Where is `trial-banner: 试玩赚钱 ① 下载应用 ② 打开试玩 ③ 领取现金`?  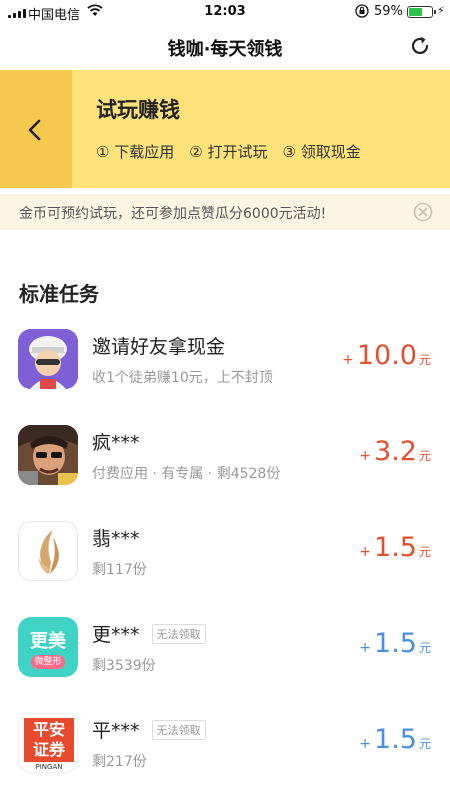
trial-banner: 试玩赚钱 ① 下载应用 ② 打开试玩 ③ 领取现金 is located at coordinates (225, 129).